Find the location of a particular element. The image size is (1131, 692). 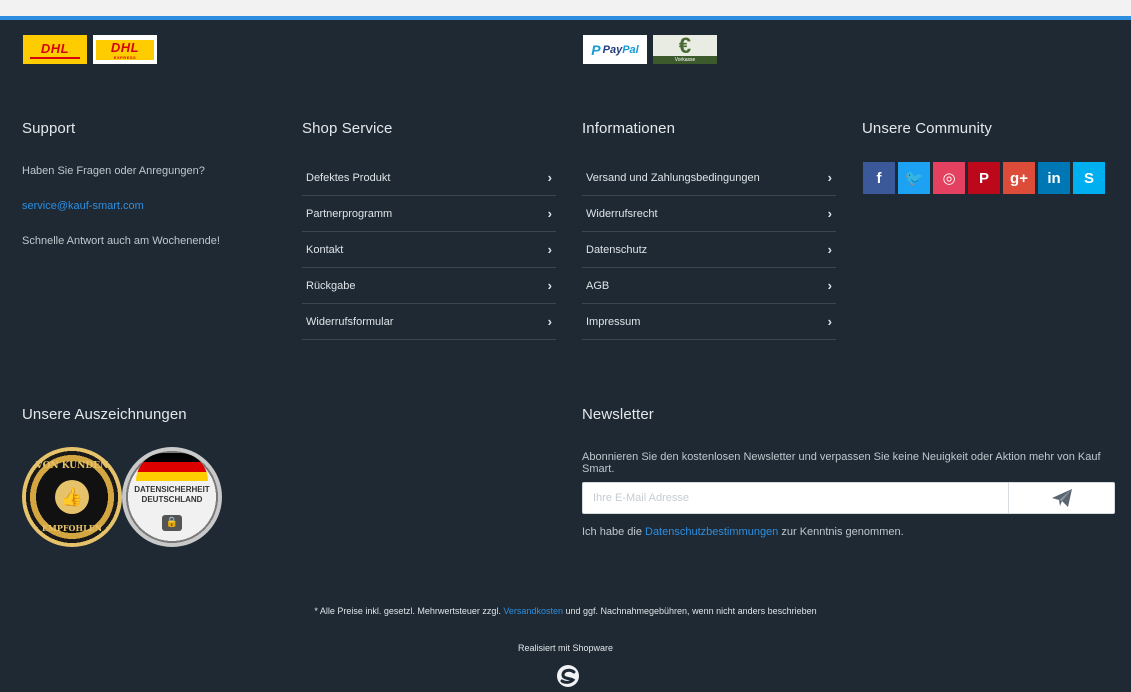

skype-icon: S is located at coordinates (1089, 178).